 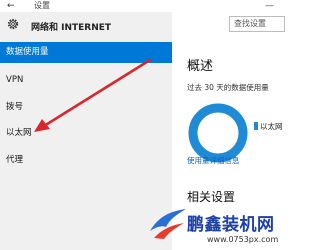 I want to click on minimize-button: —, so click(x=269, y=6).